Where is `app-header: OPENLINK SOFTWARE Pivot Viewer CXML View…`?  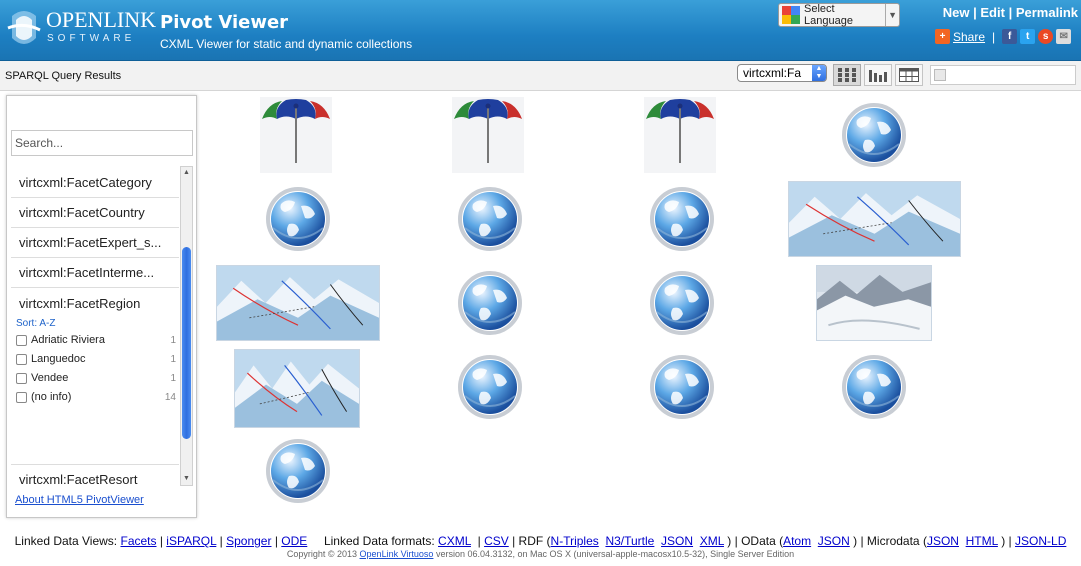 app-header: OPENLINK SOFTWARE Pivot Viewer CXML View… is located at coordinates (540, 30).